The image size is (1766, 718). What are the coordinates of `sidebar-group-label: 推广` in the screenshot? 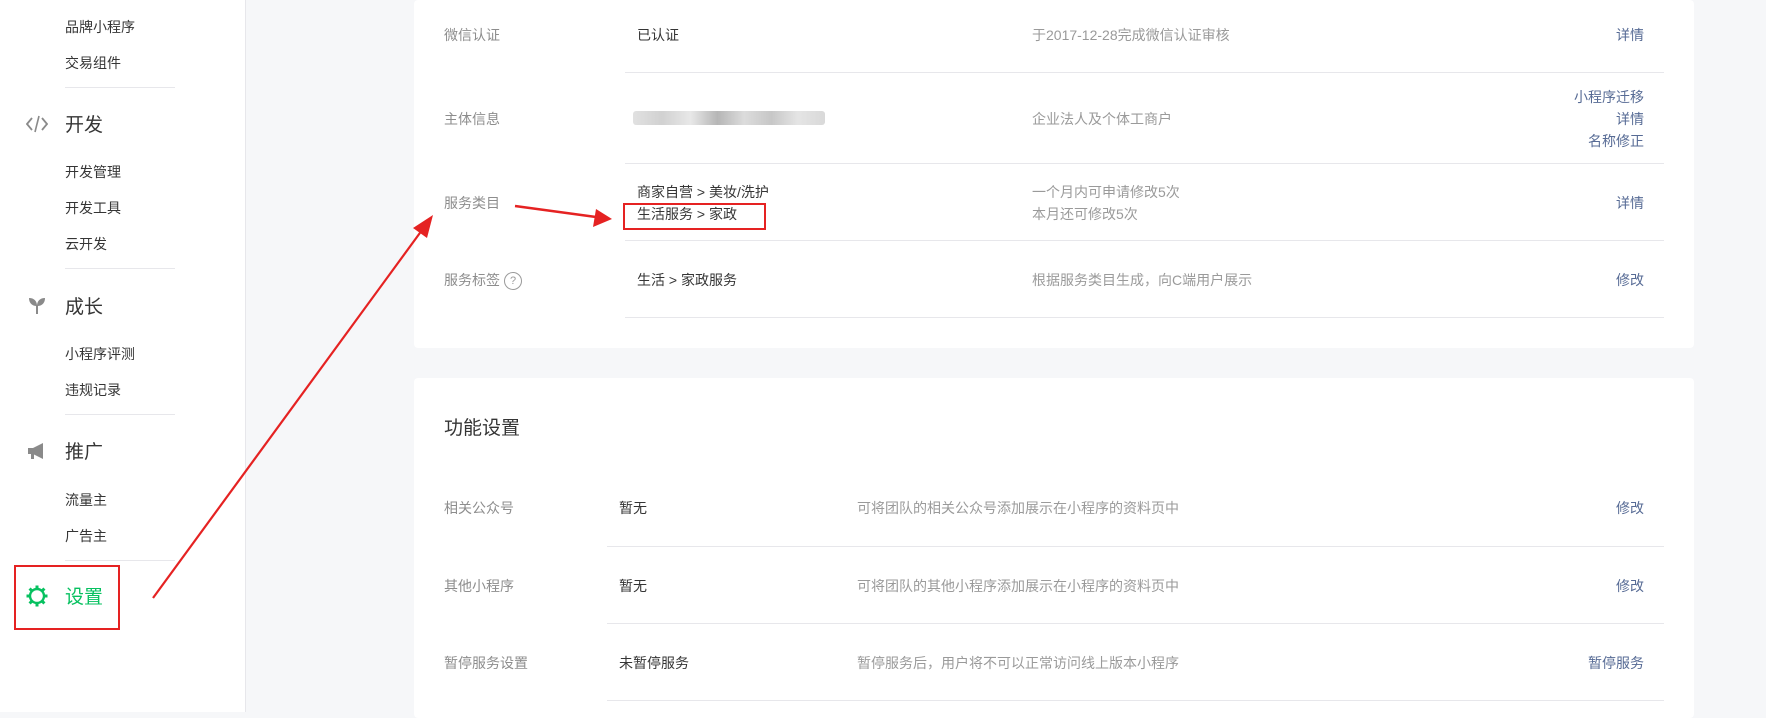 It's located at (84, 452).